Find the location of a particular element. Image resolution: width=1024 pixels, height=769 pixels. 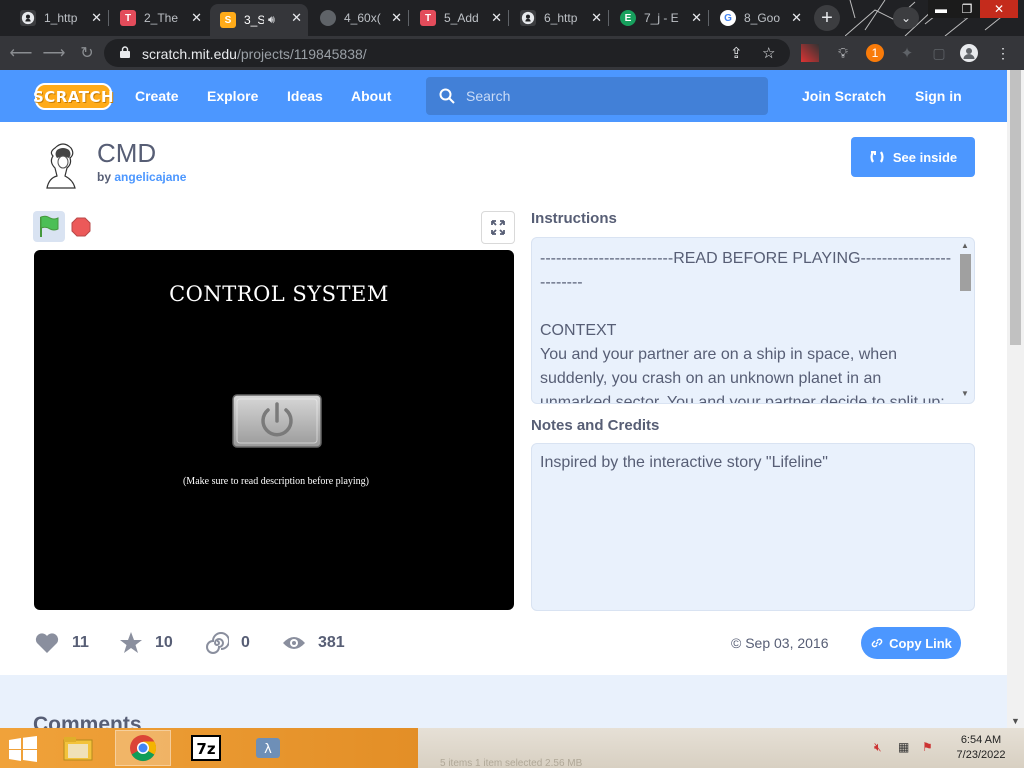

chrome-taskbar-button is located at coordinates (143, 748).